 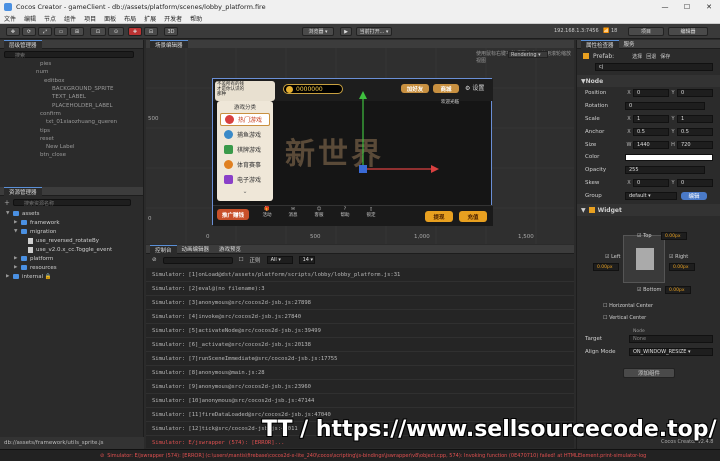 I want to click on hierarchy-tab: 层级管理器, so click(x=23, y=44).